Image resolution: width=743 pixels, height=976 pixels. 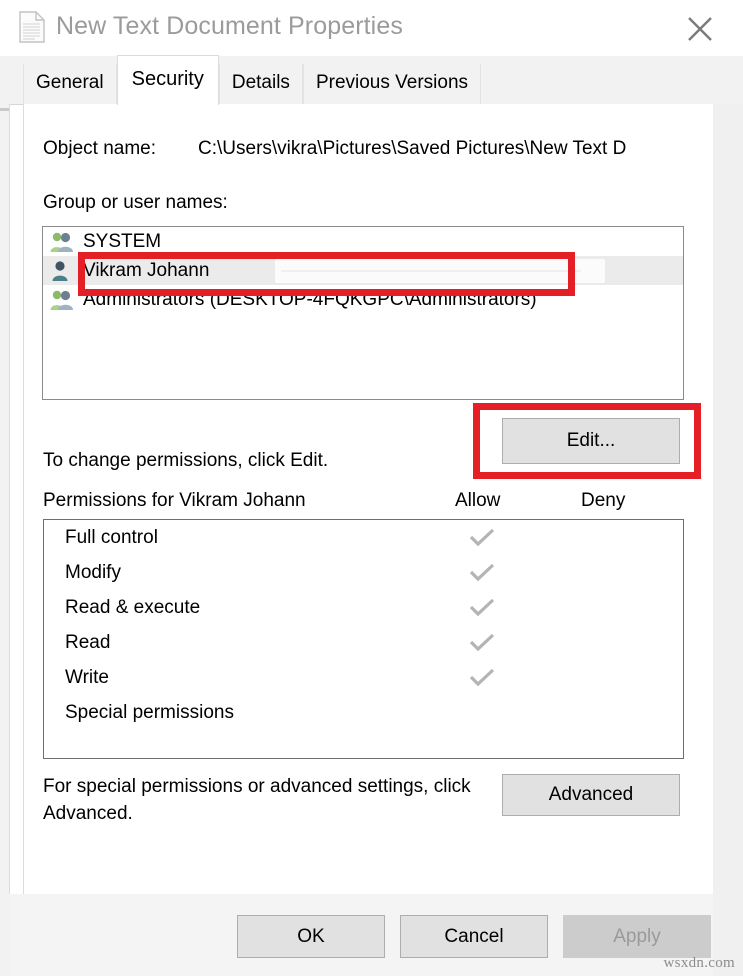 What do you see at coordinates (229, 26) in the screenshot?
I see `window-title: New Text Document Properties` at bounding box center [229, 26].